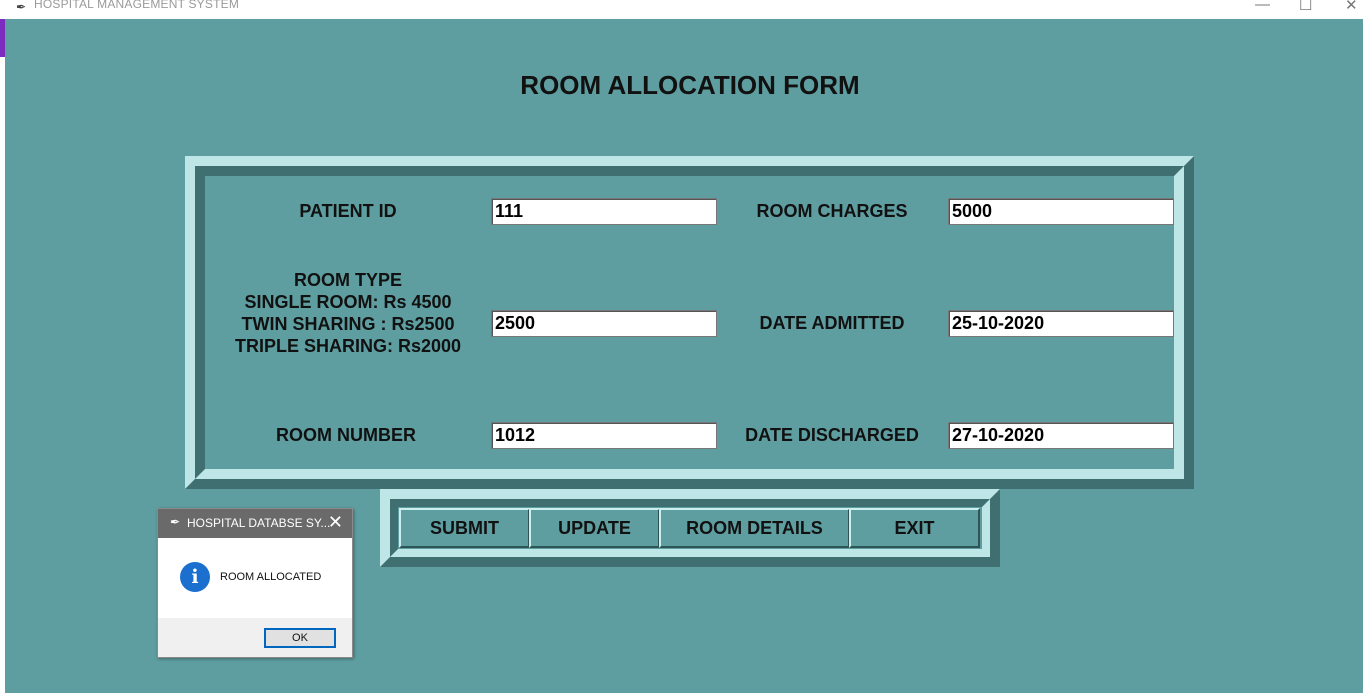 The image size is (1363, 693). Describe the element at coordinates (348, 324) in the screenshot. I see `room-type-option-twin: TWIN SHARING : Rs2500` at that location.